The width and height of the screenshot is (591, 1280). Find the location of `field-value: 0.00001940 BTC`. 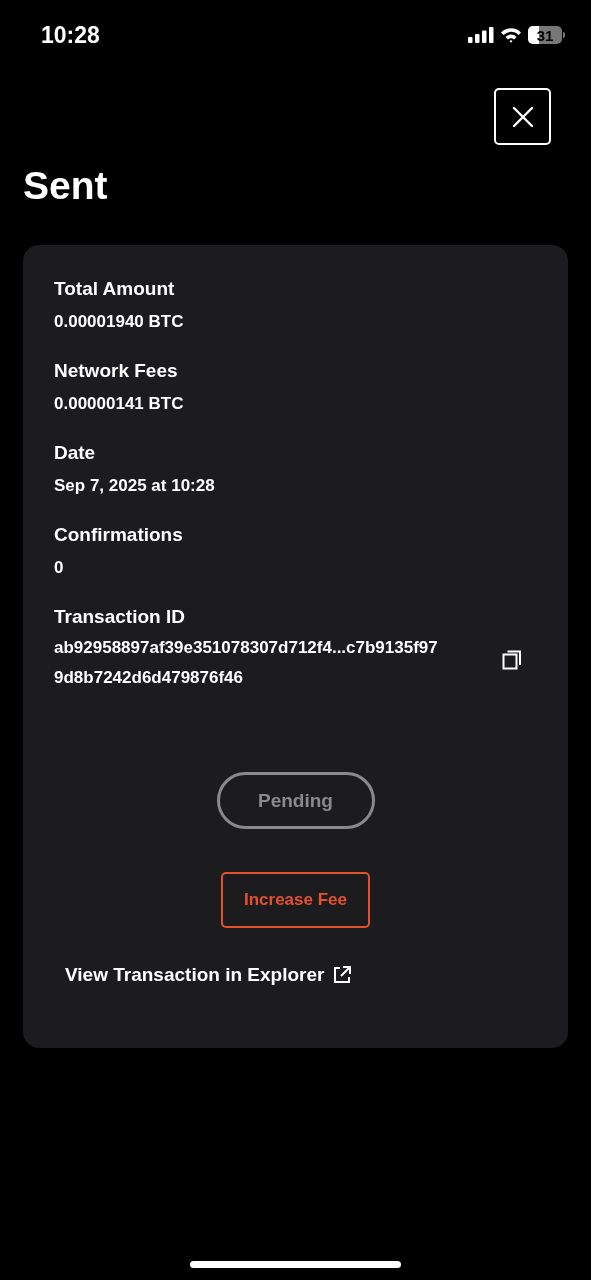

field-value: 0.00001940 BTC is located at coordinates (119, 322).